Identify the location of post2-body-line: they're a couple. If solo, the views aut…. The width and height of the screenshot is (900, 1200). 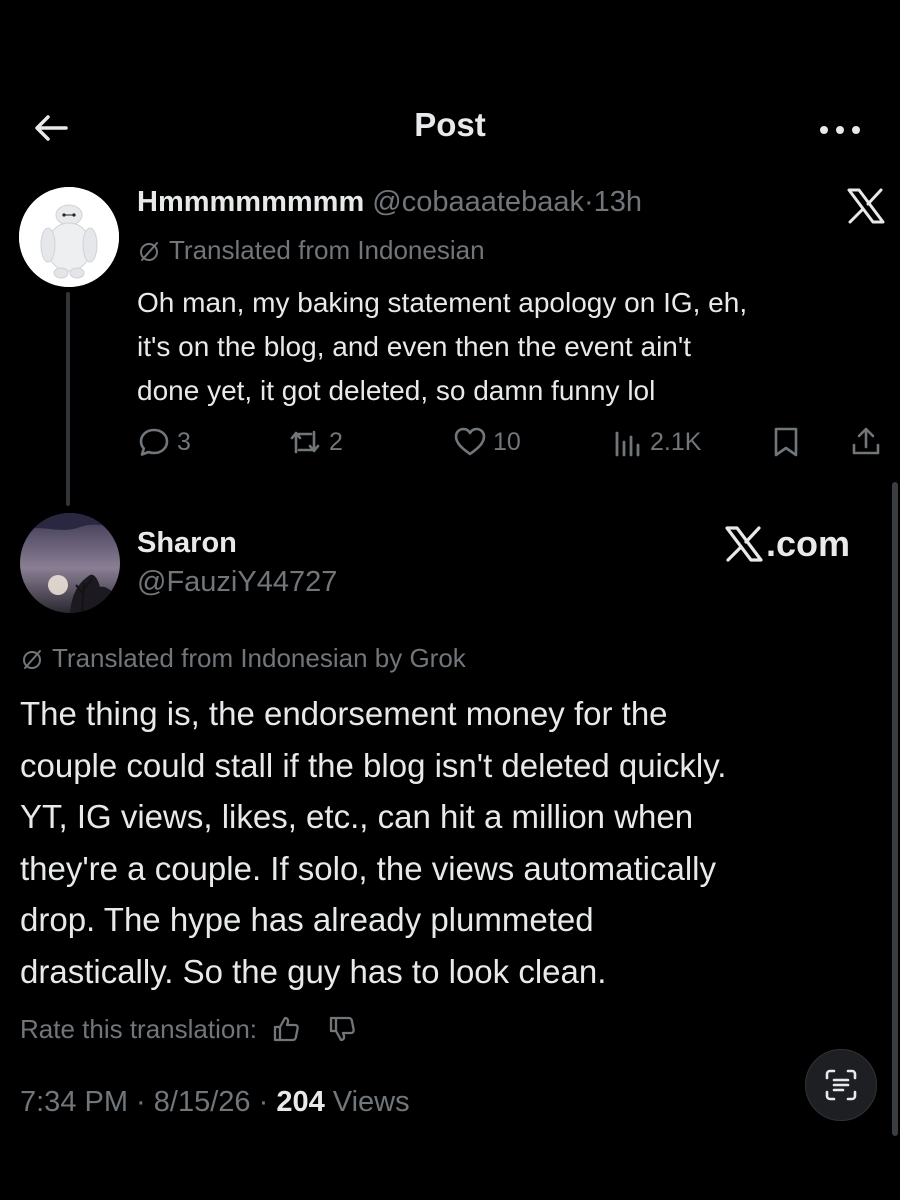
(368, 868).